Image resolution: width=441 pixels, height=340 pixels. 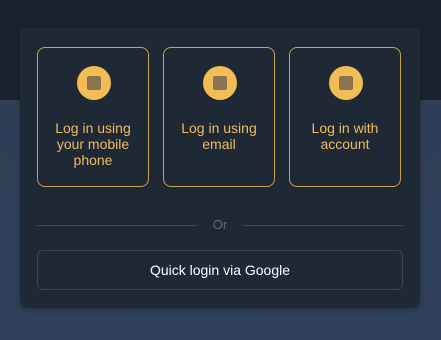 What do you see at coordinates (93, 117) in the screenshot?
I see `login-option-mobile-phone: Log in using your mobile phone` at bounding box center [93, 117].